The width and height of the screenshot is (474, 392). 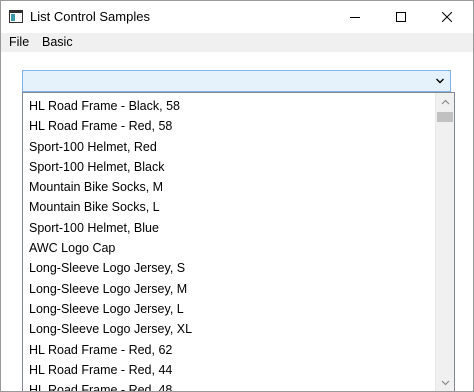 I want to click on close-icon, so click(x=447, y=17).